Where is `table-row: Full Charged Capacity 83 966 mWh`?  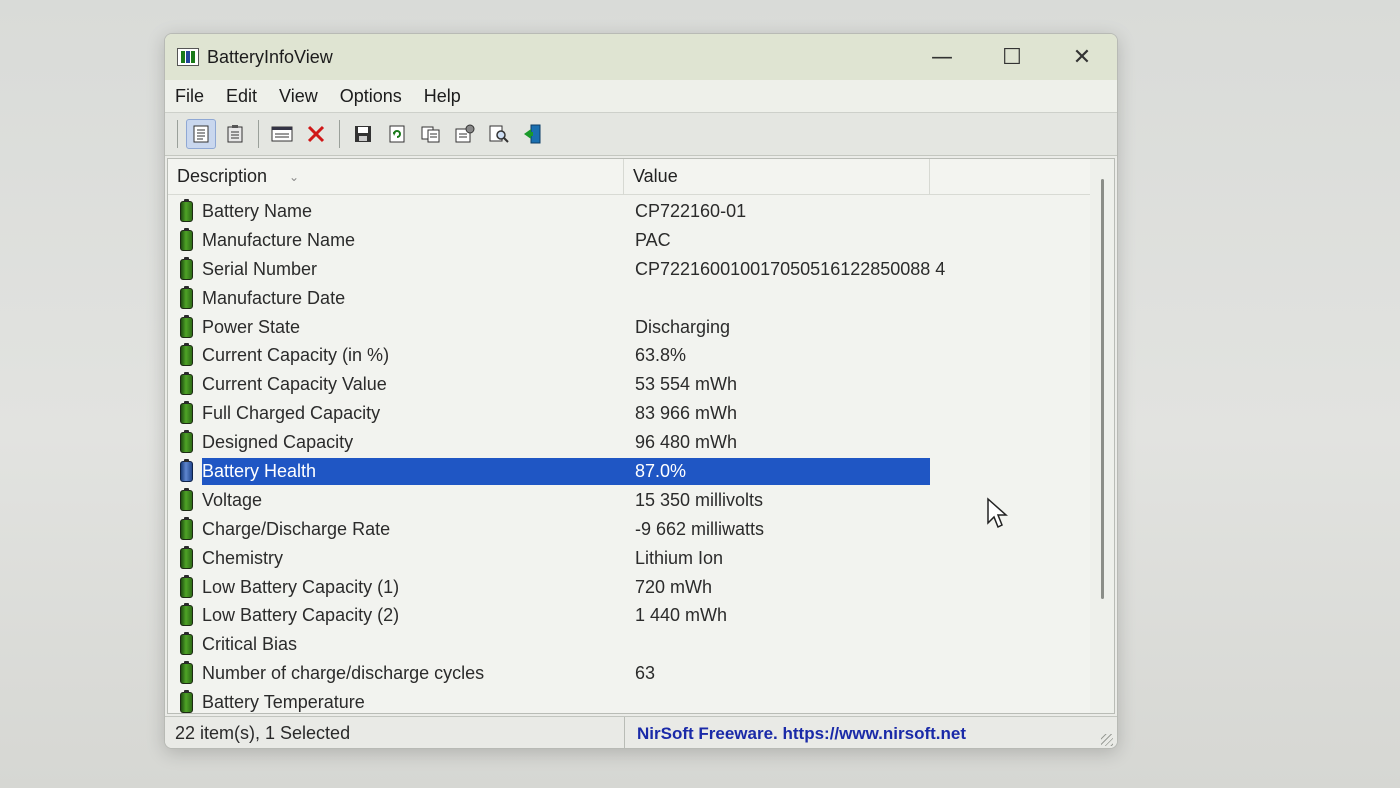
table-row: Full Charged Capacity 83 966 mWh is located at coordinates (641, 413).